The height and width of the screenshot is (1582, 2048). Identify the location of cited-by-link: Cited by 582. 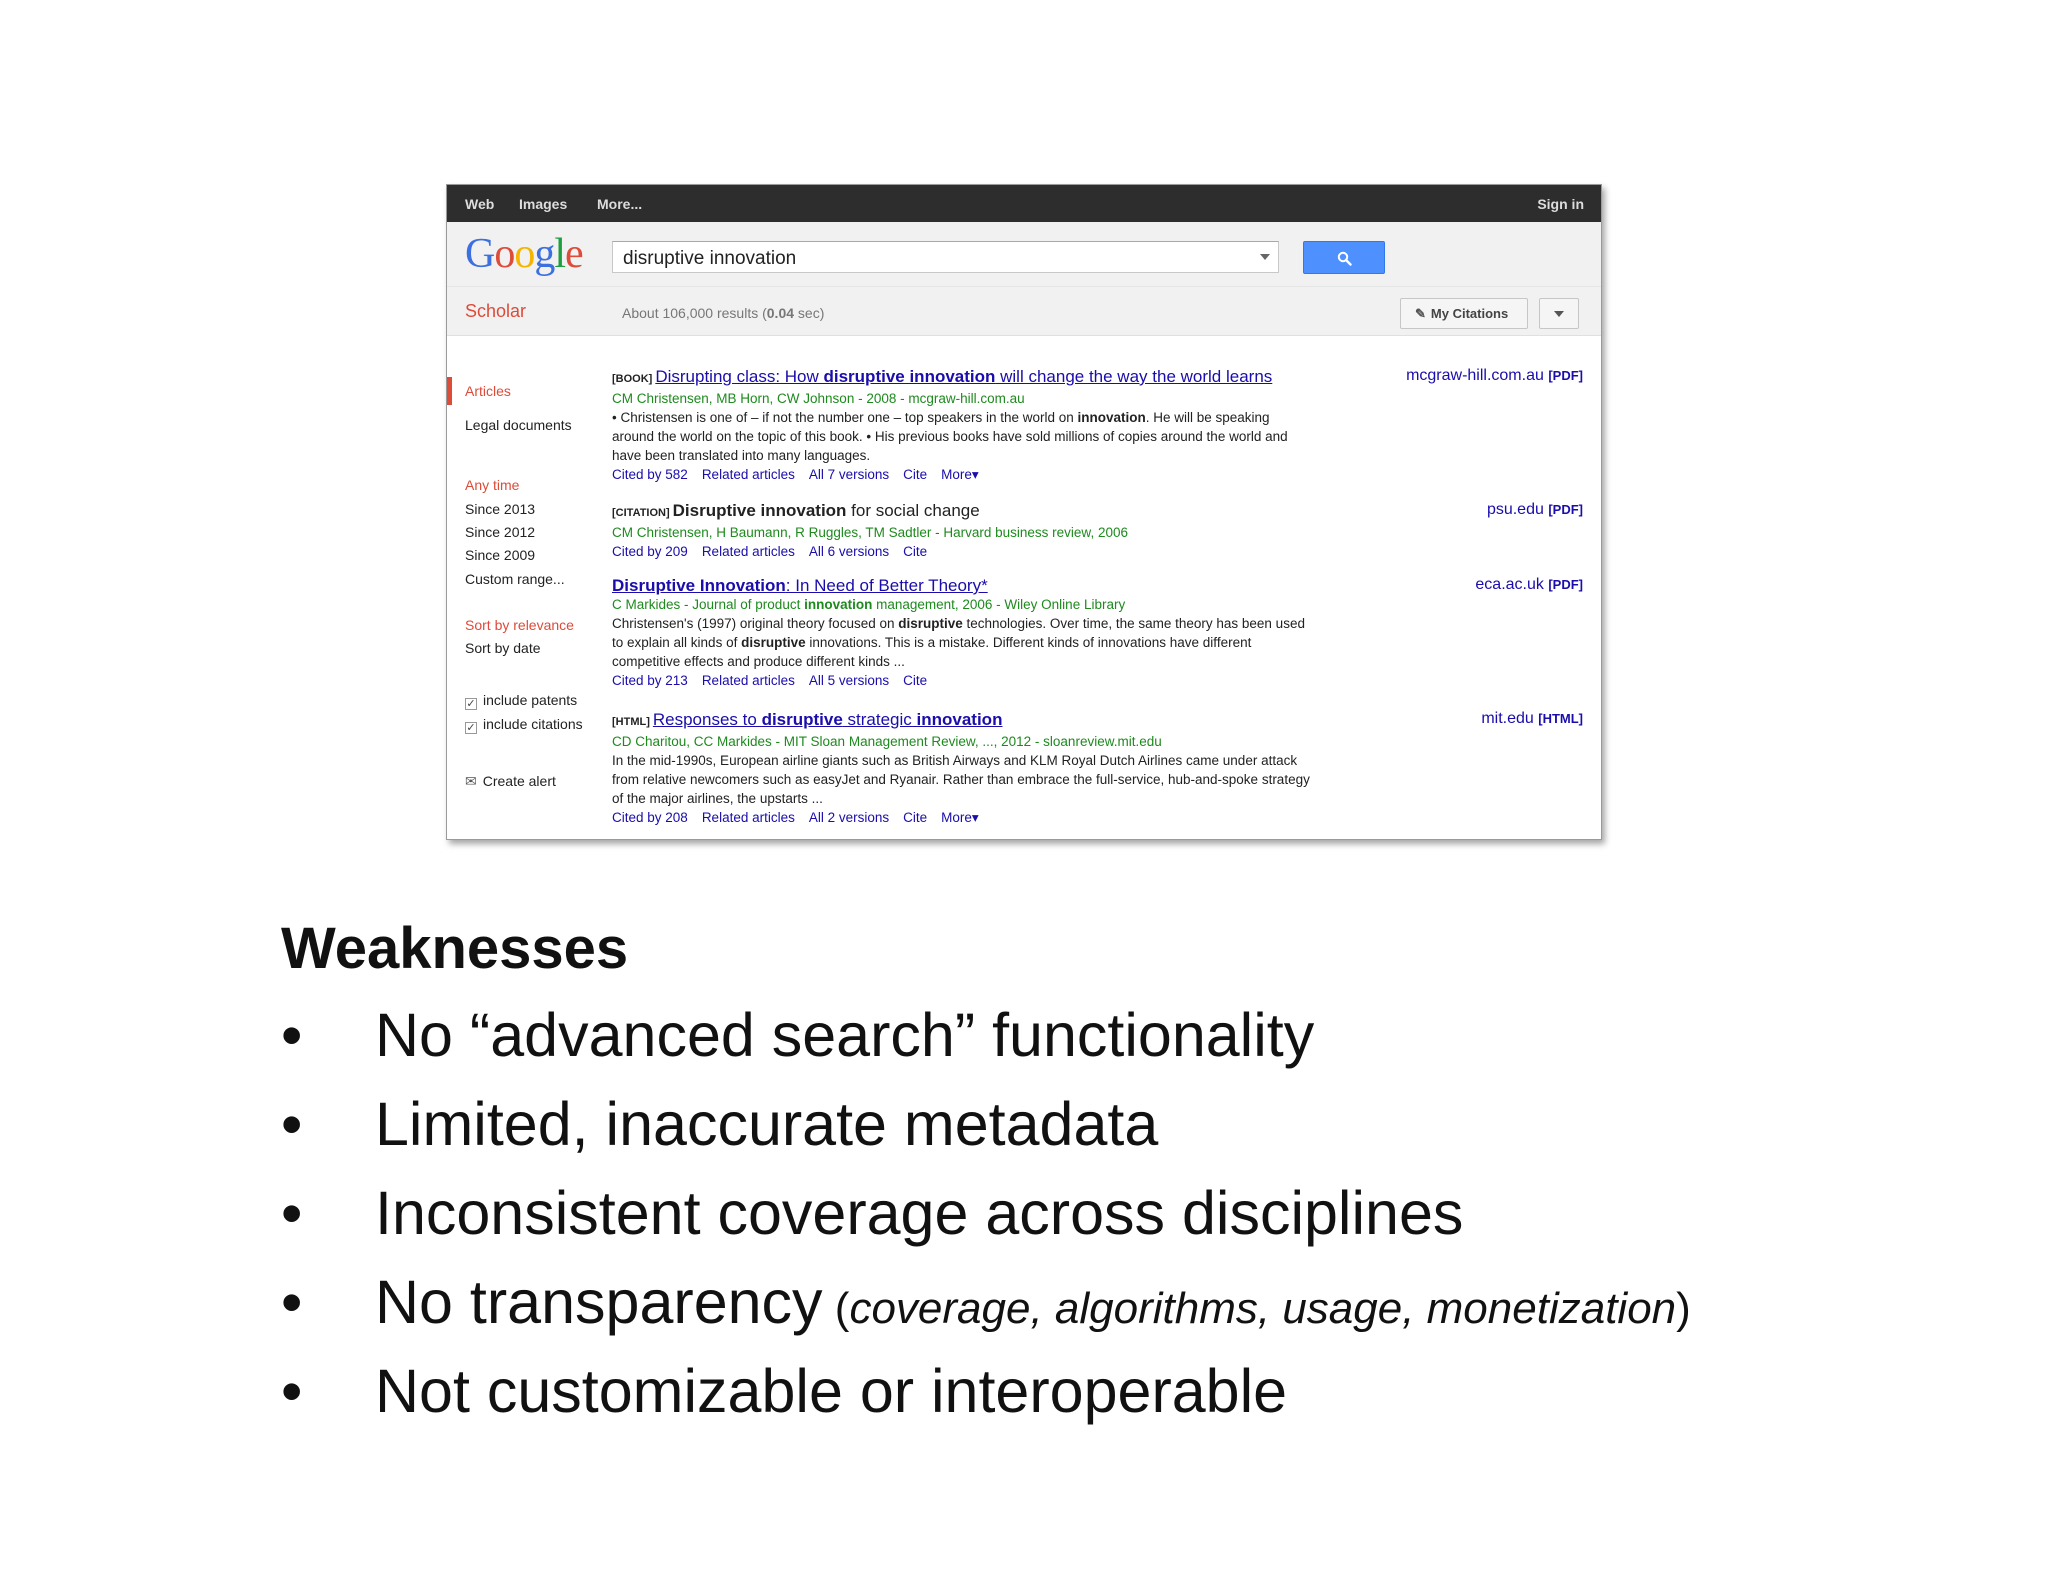
(650, 474).